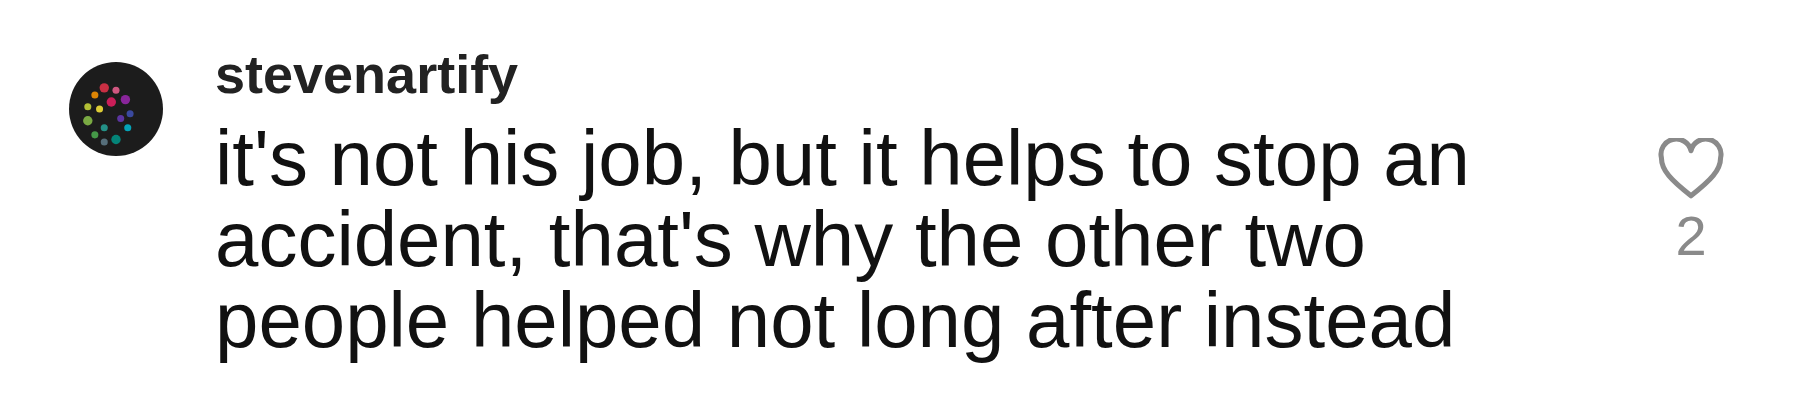 The image size is (1816, 404). What do you see at coordinates (880, 74) in the screenshot?
I see `username: stevenartify` at bounding box center [880, 74].